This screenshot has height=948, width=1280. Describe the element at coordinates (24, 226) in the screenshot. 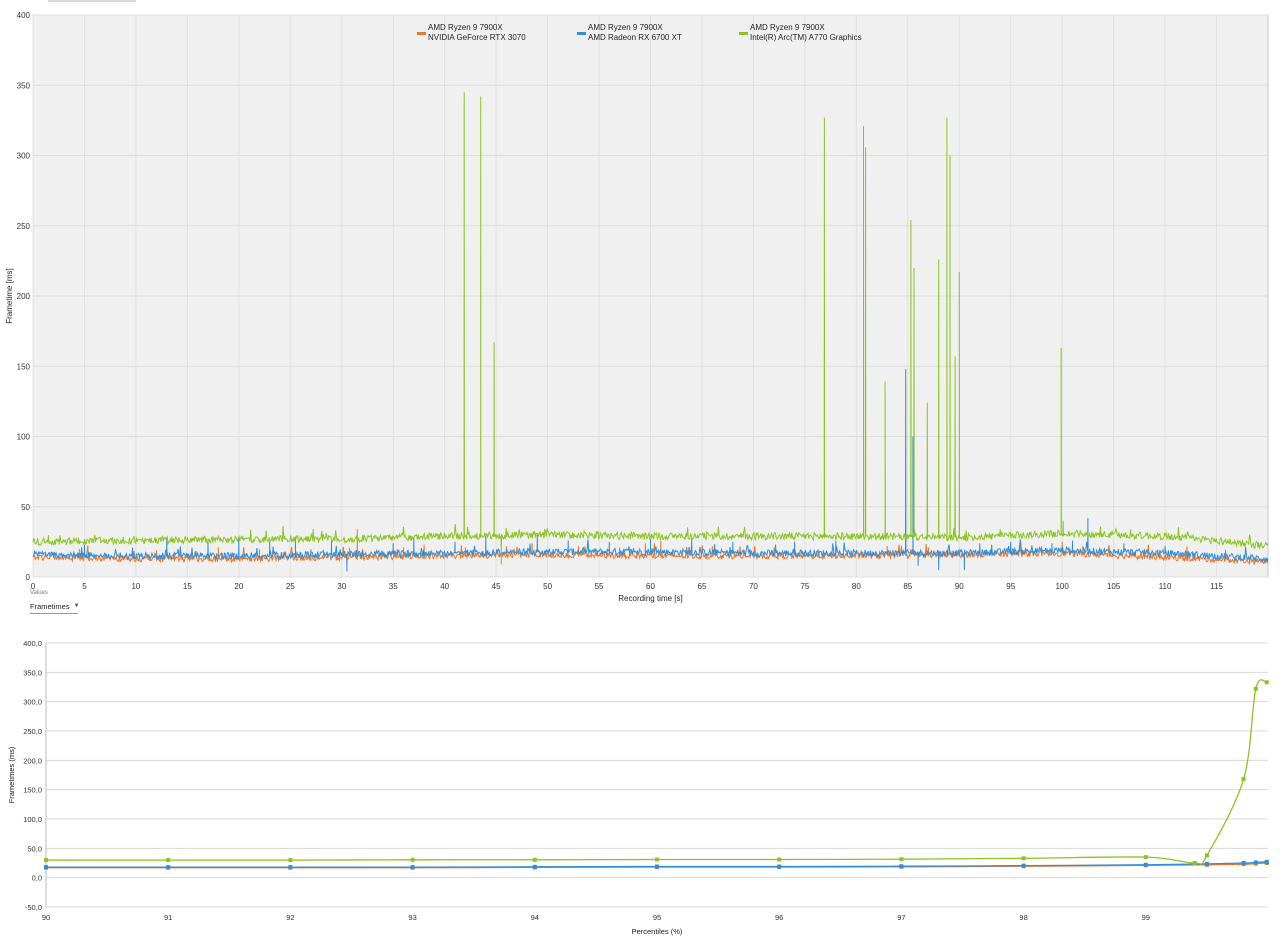

I see `y-tick-label: 250` at that location.